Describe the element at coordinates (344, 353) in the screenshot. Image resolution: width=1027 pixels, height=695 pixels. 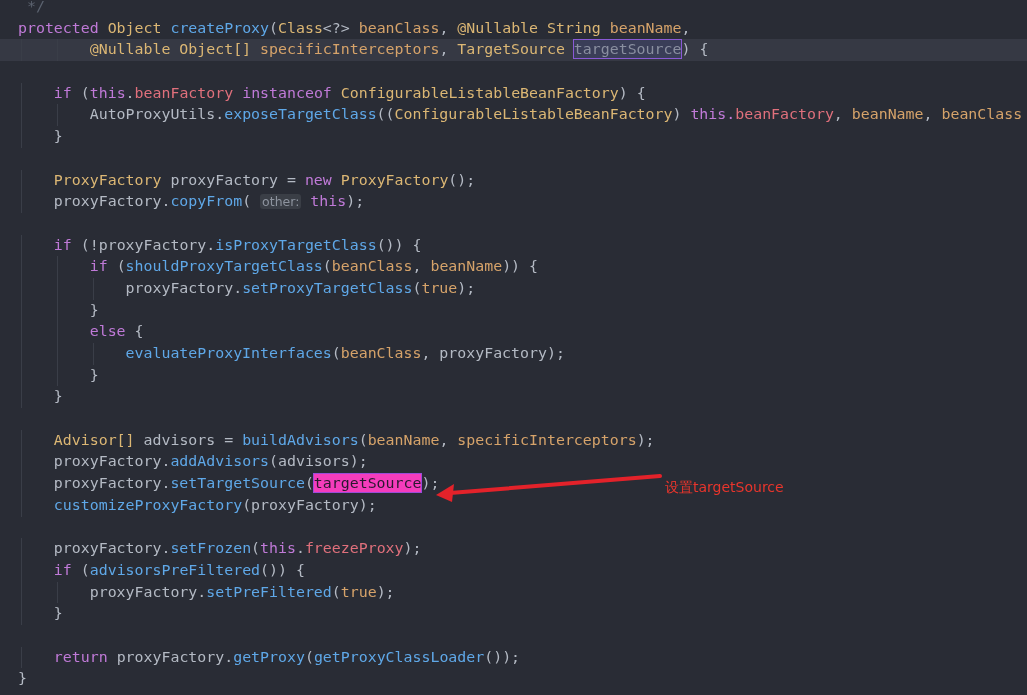
I see `code-text: evaluateProxyInterfaces(beanClass, proxyFactory);` at that location.